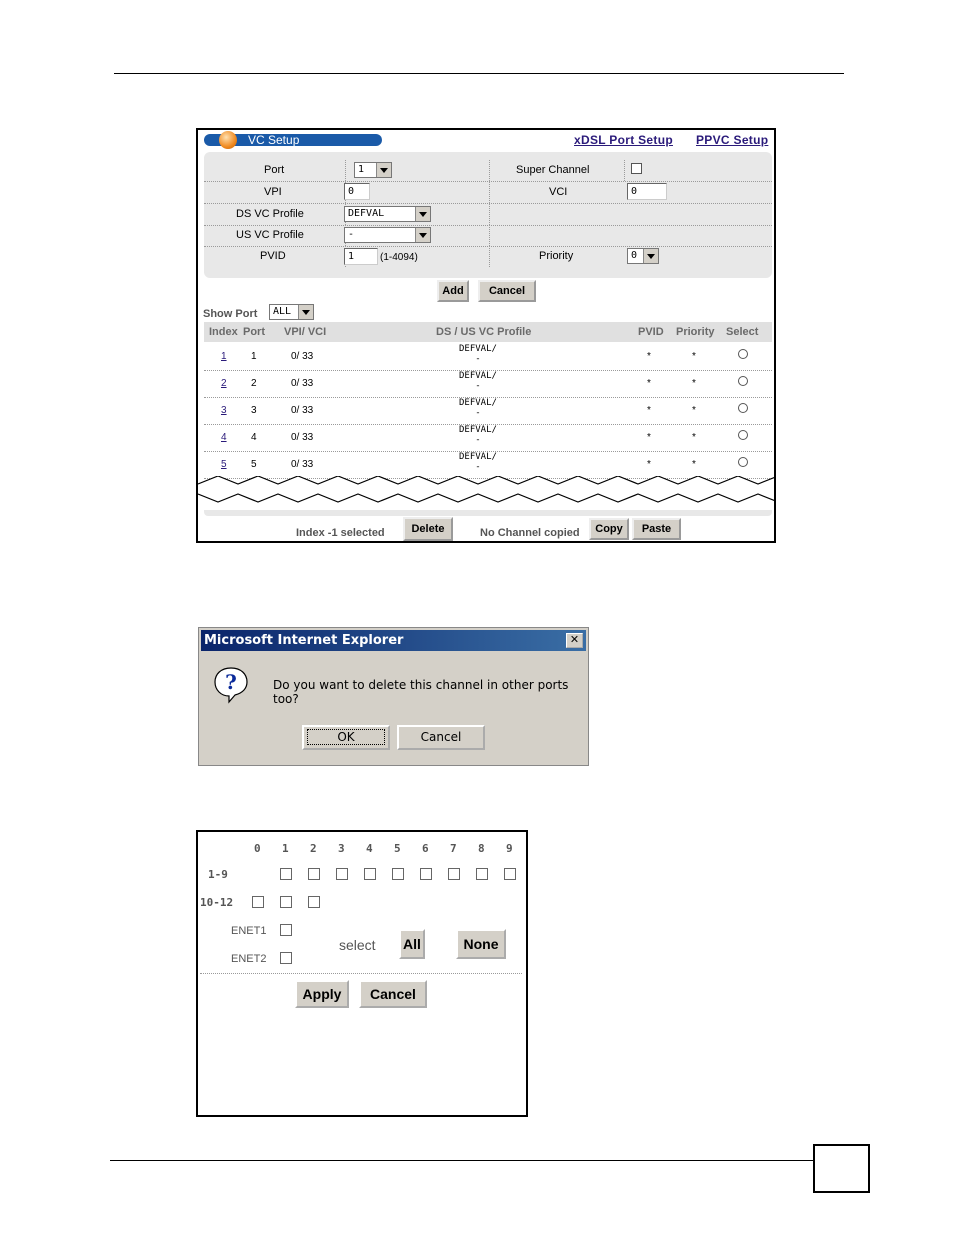  Describe the element at coordinates (224, 383) in the screenshot. I see `row-index-link: 2` at that location.